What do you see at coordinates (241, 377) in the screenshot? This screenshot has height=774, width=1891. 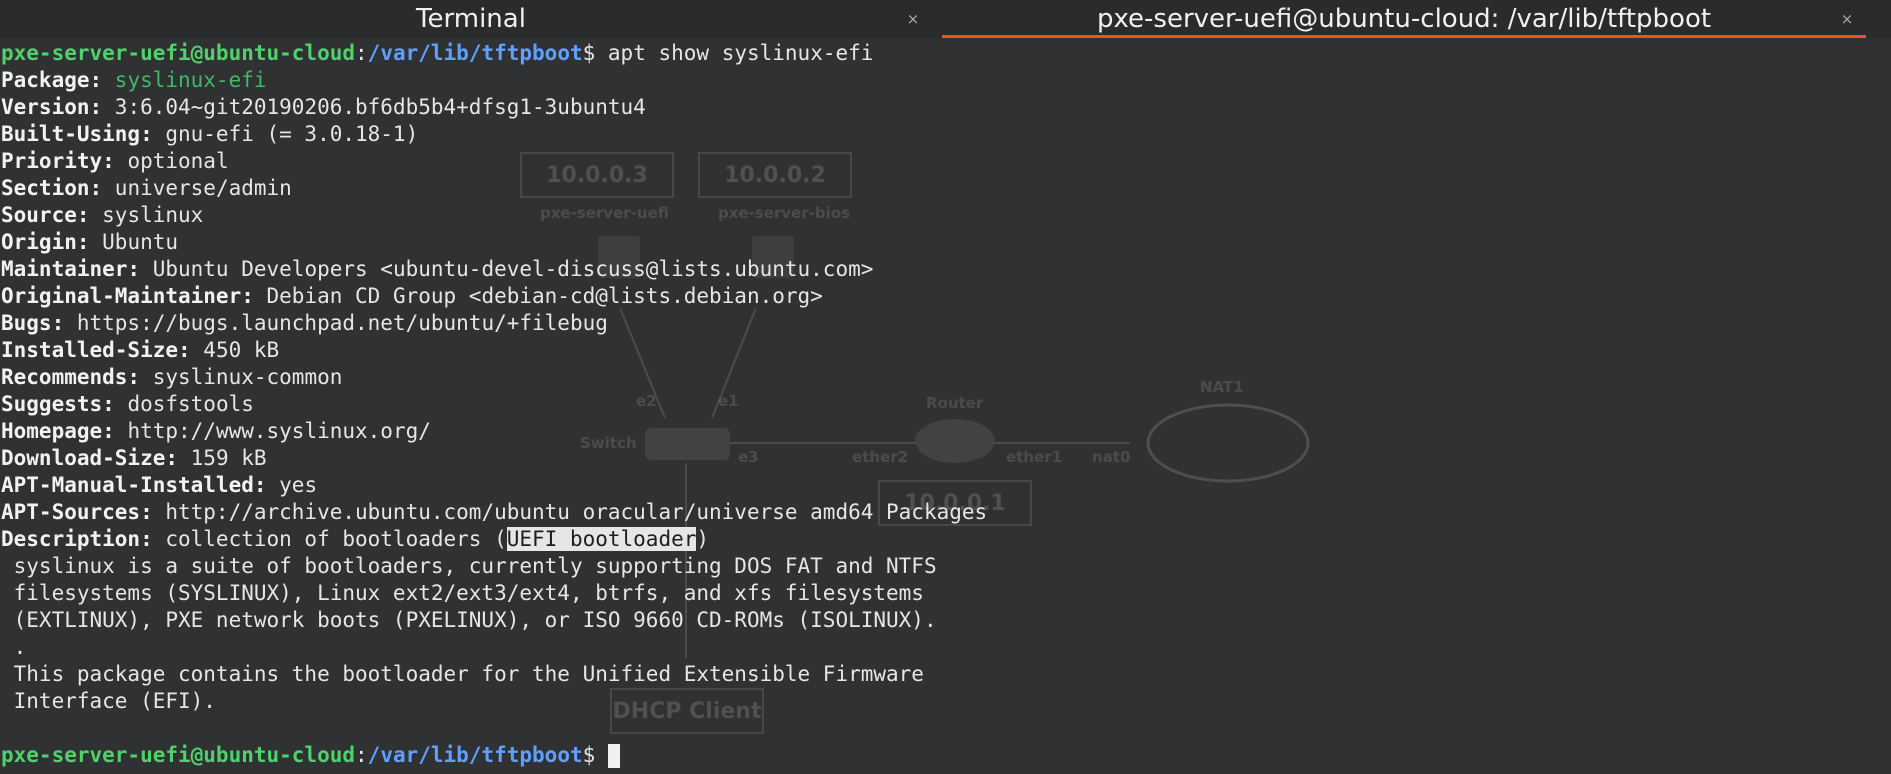 I see `field-value: syslinux-common` at bounding box center [241, 377].